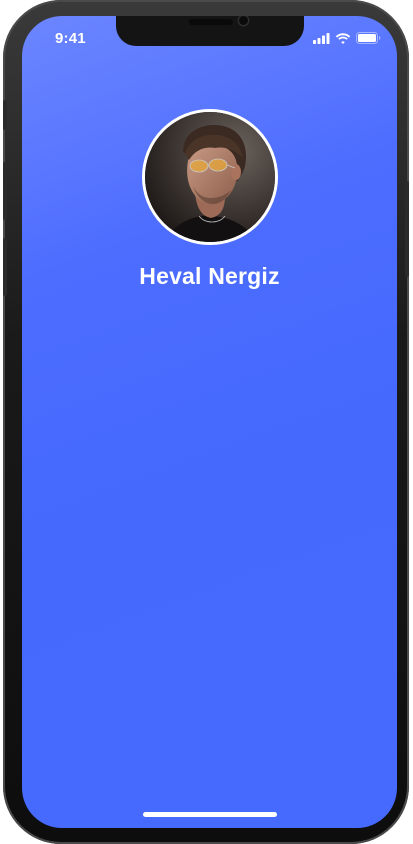 Image resolution: width=413 pixels, height=844 pixels. What do you see at coordinates (70, 38) in the screenshot?
I see `status-bar-time: 9:41` at bounding box center [70, 38].